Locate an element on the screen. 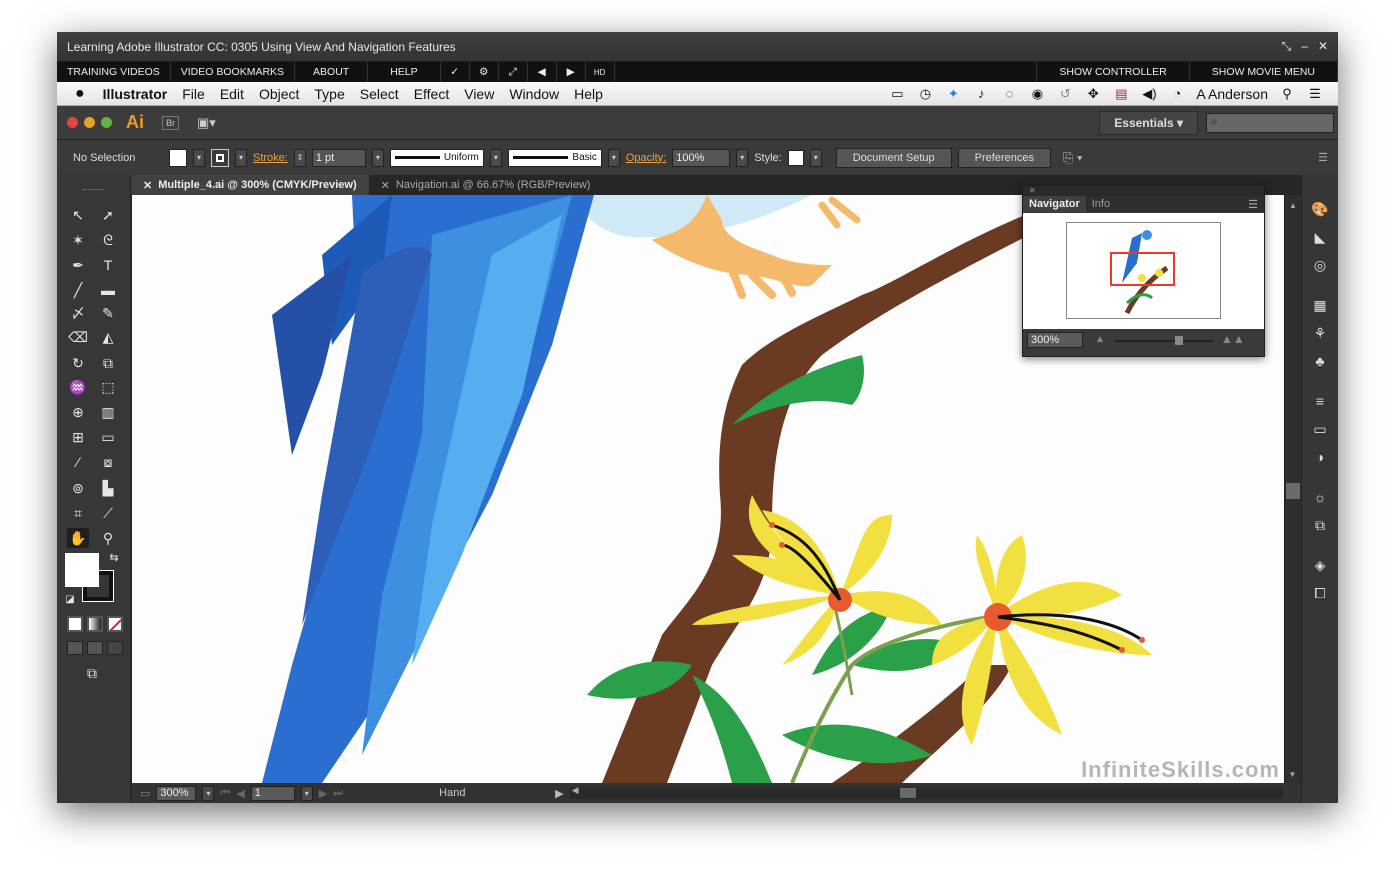 Image resolution: width=1394 pixels, height=884 pixels. vertical-scroll-thumb is located at coordinates (1293, 491).